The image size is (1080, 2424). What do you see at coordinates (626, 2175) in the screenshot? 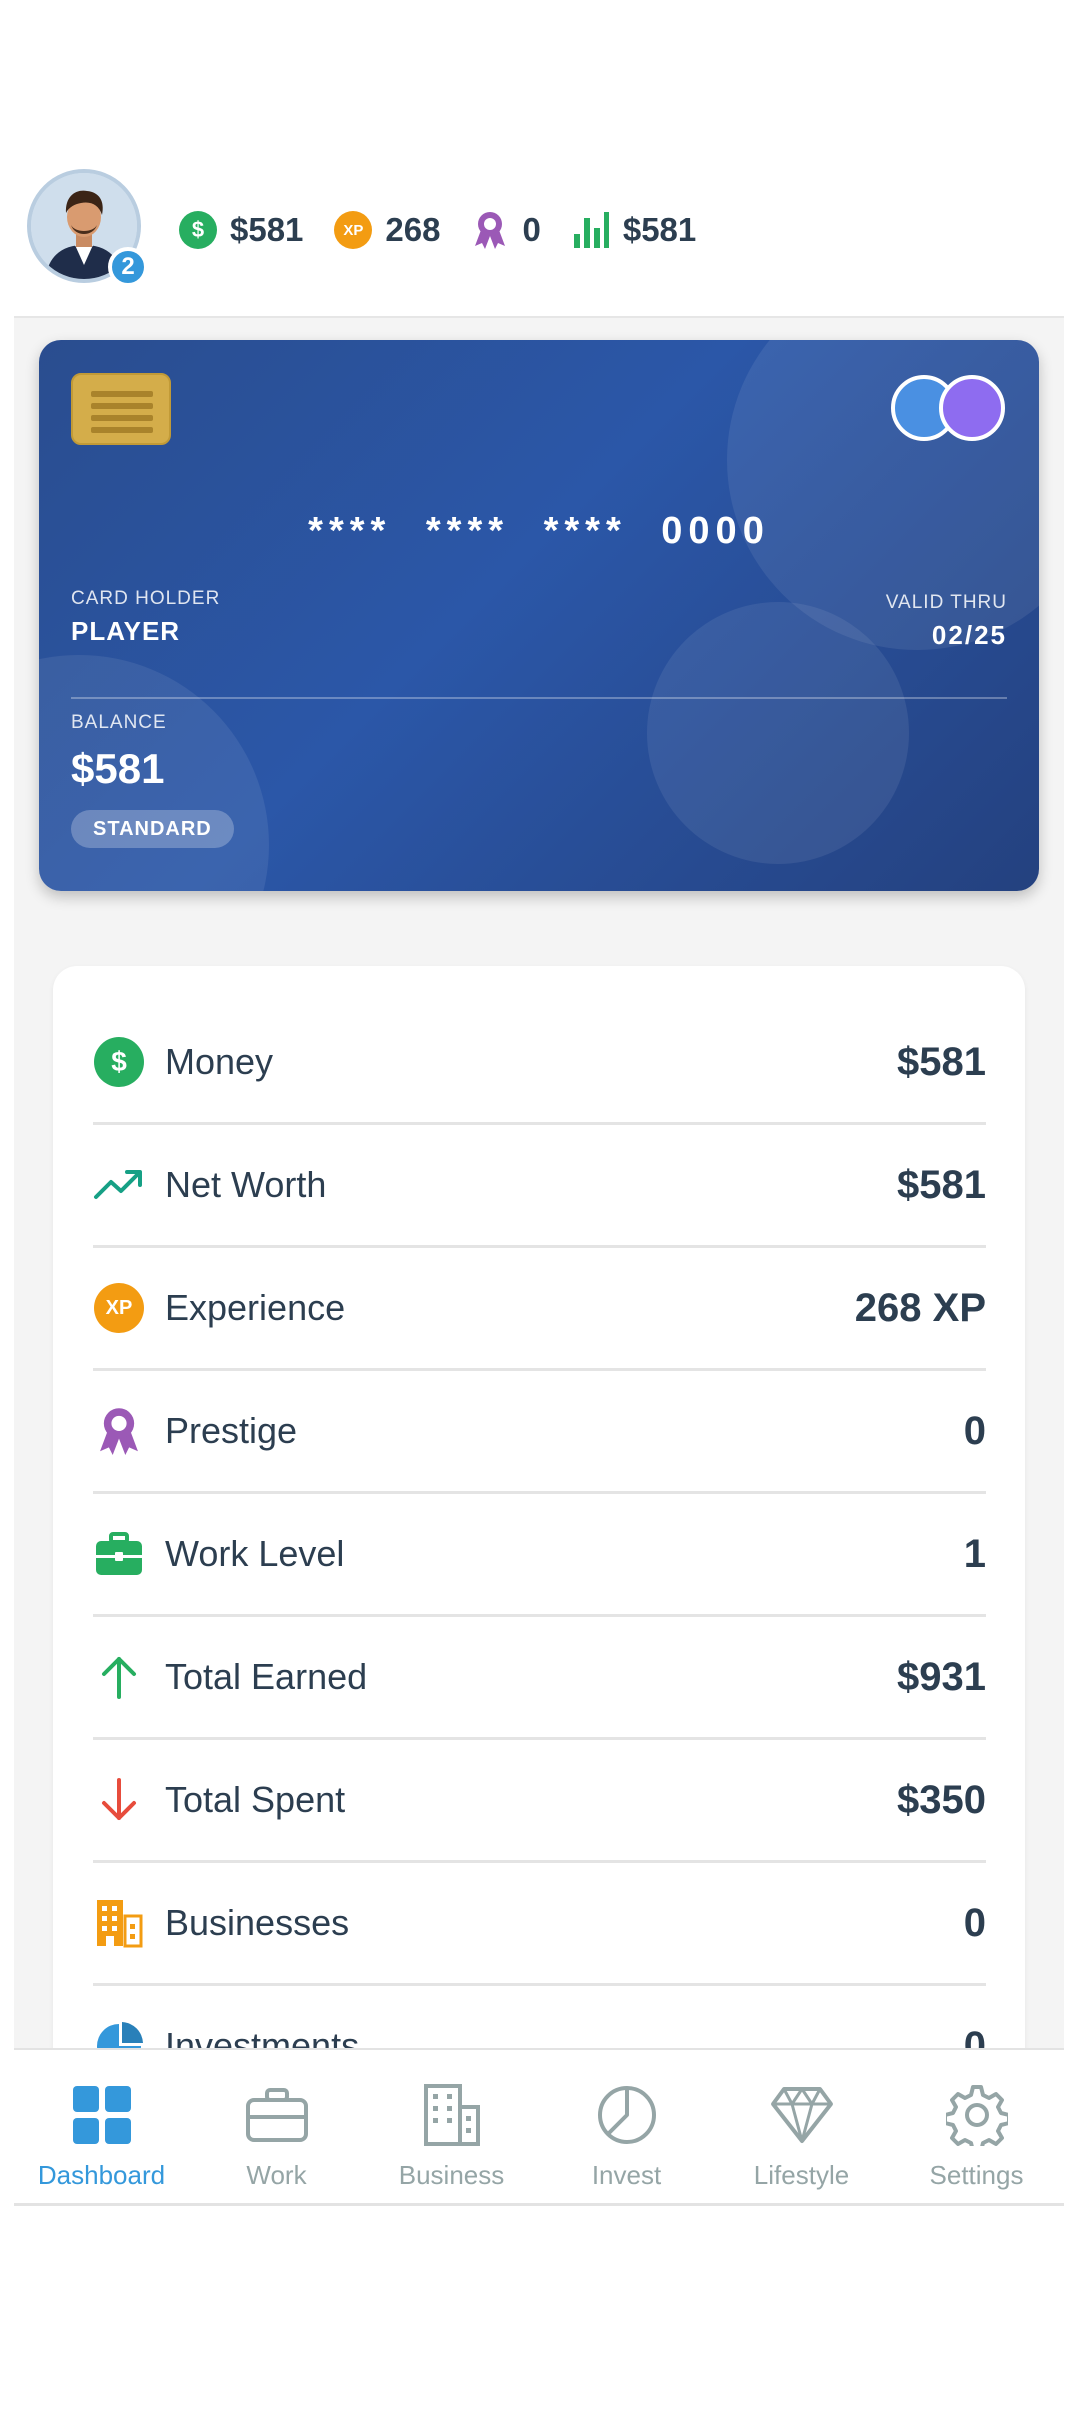
I see `nav-label: Invest` at bounding box center [626, 2175].